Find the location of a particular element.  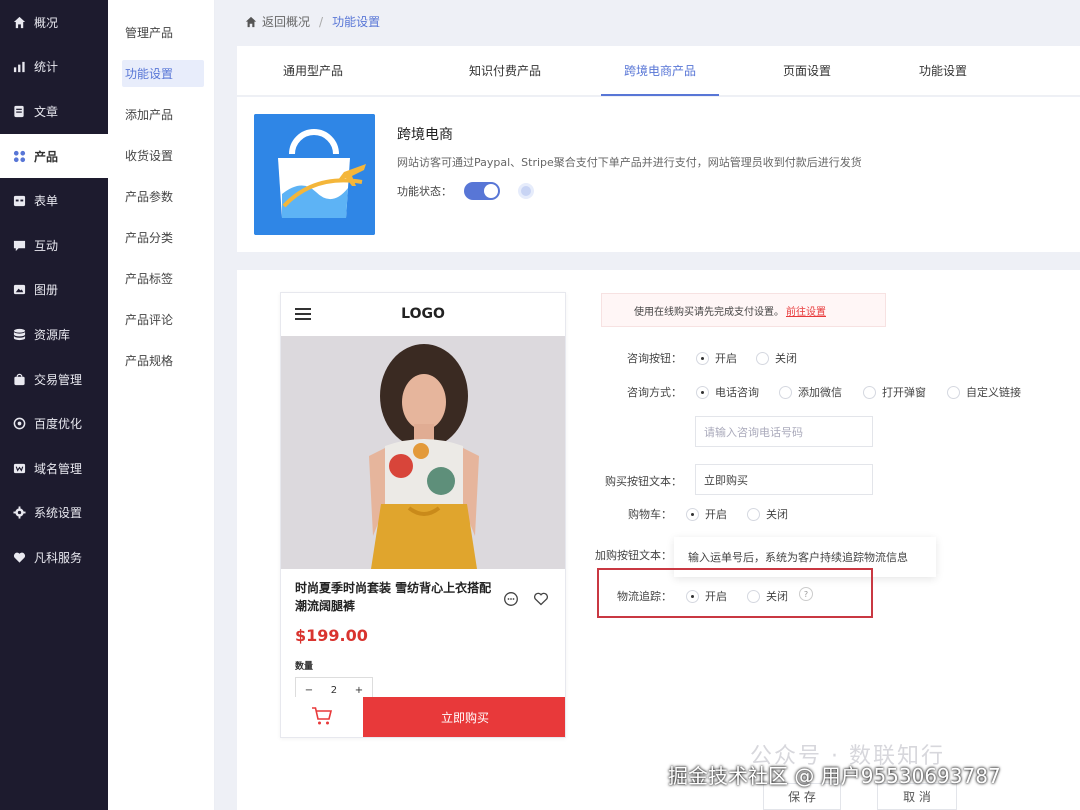

feature-status-label: 功能状态： is located at coordinates (424, 191).